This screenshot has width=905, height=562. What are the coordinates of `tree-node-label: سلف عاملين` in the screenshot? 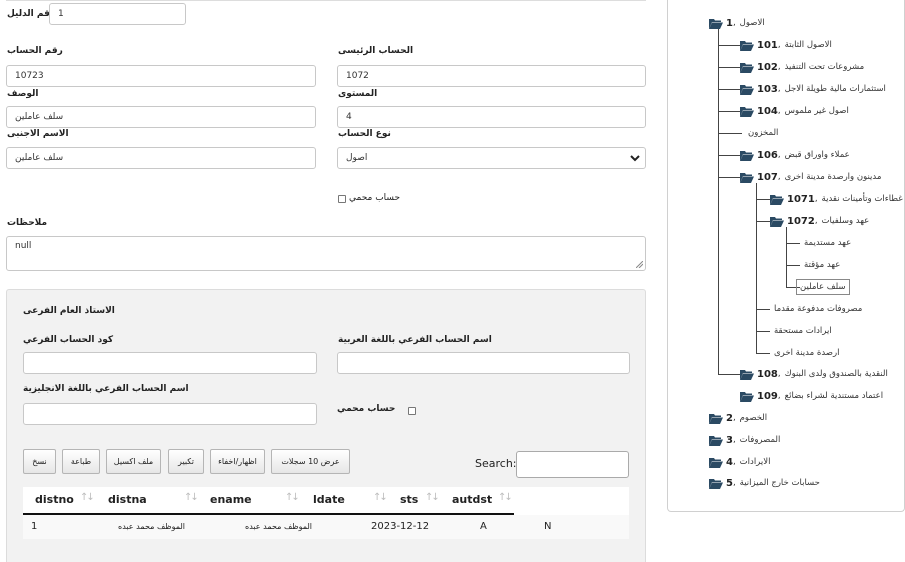 It's located at (823, 287).